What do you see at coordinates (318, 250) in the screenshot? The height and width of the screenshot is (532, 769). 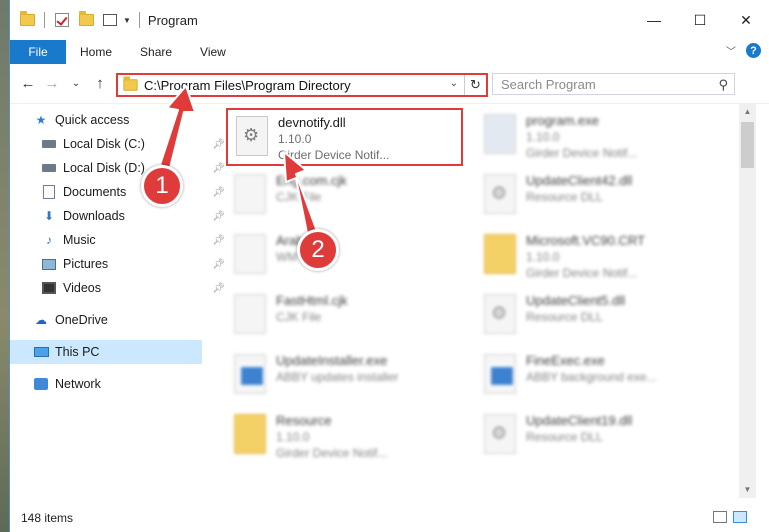 I see `step-2-badge: 2` at bounding box center [318, 250].